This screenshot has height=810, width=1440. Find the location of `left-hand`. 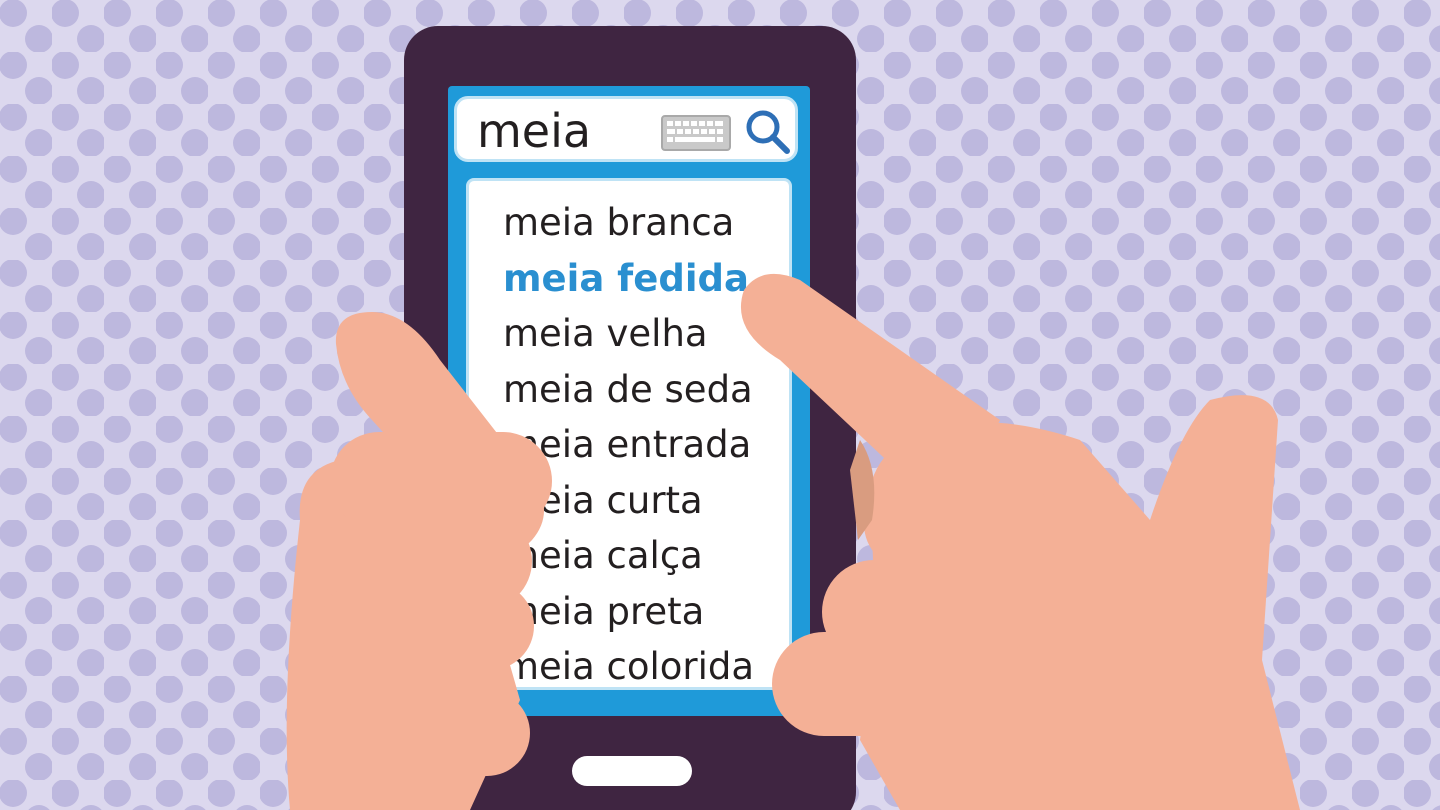

left-hand is located at coordinates (419, 561).